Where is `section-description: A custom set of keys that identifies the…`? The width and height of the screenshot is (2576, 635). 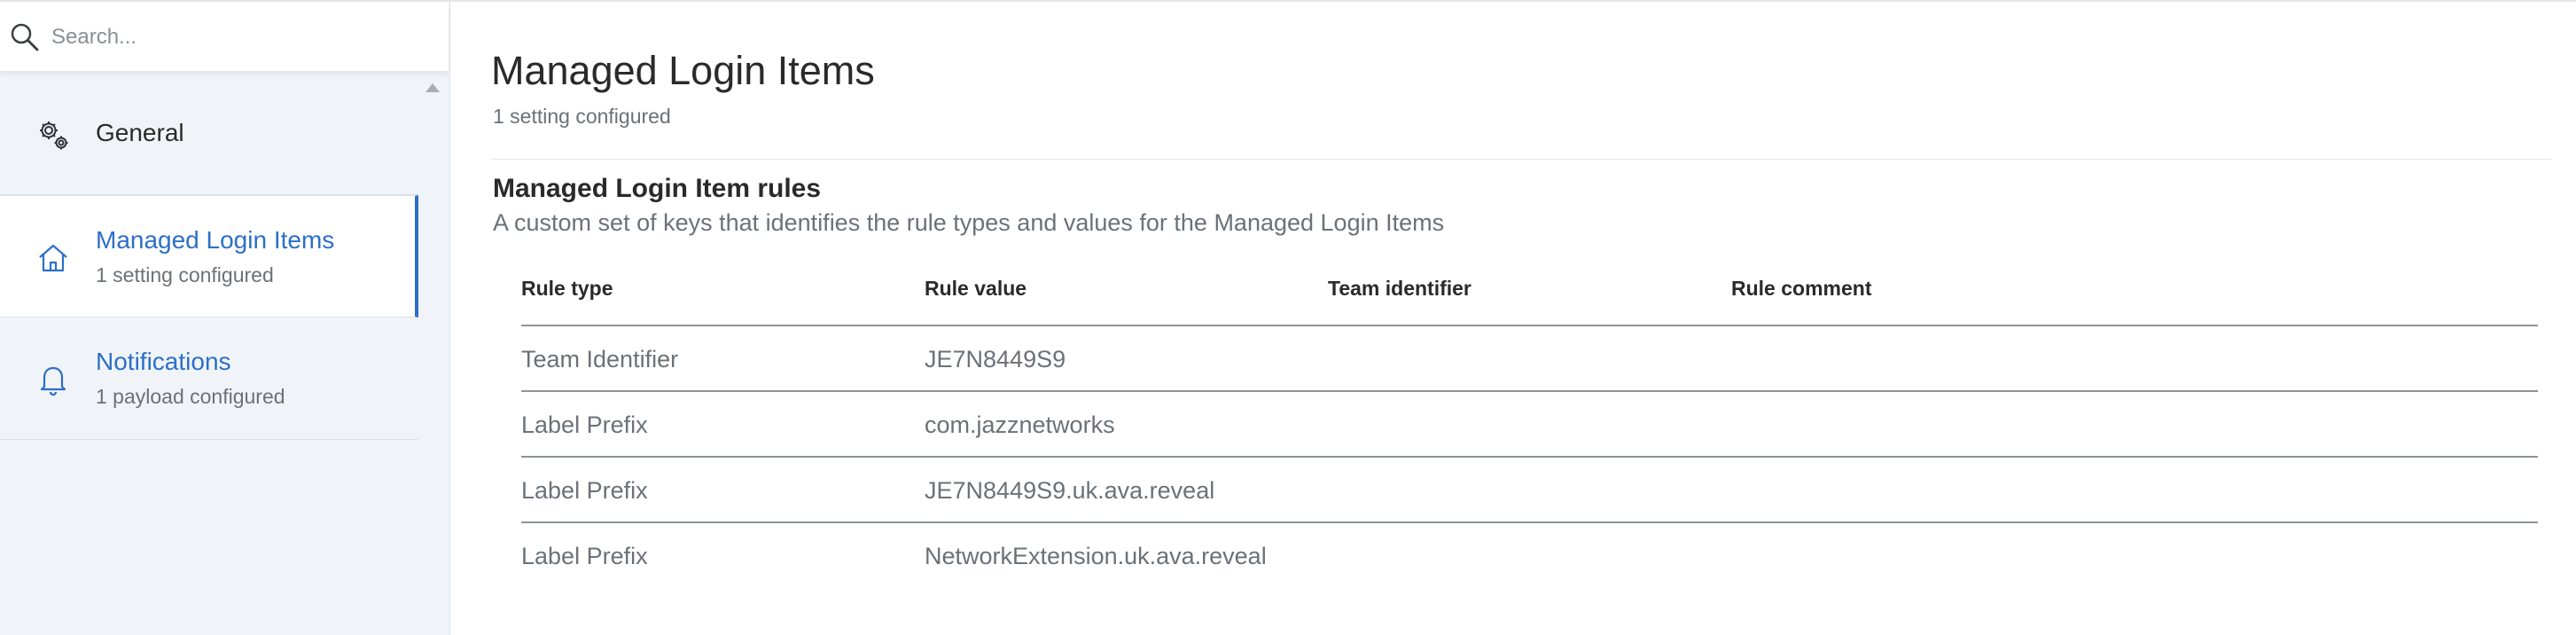
section-description: A custom set of keys that identifies the… is located at coordinates (969, 222).